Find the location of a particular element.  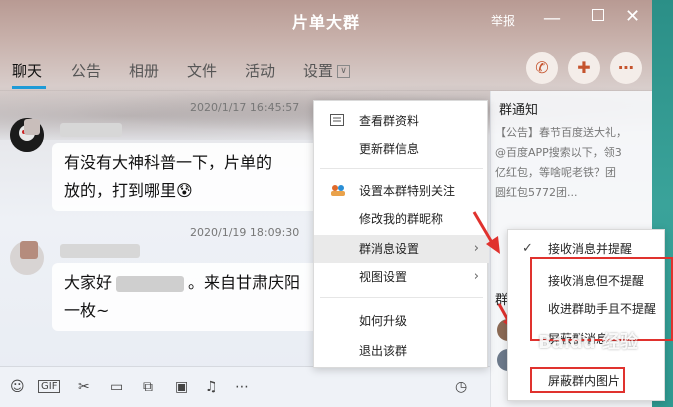

message-text: 。来自甘肃庆阳 is located at coordinates (244, 282).